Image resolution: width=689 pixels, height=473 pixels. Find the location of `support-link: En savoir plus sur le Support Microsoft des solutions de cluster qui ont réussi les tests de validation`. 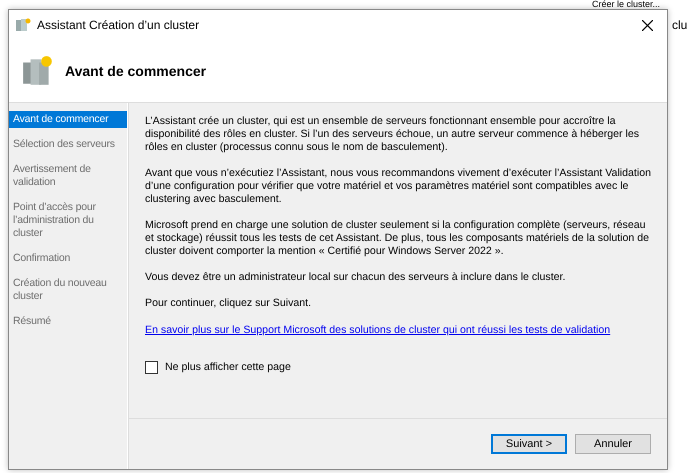

support-link: En savoir plus sur le Support Microsoft des solutions de cluster qui ont réussi les tests de validation is located at coordinates (377, 330).